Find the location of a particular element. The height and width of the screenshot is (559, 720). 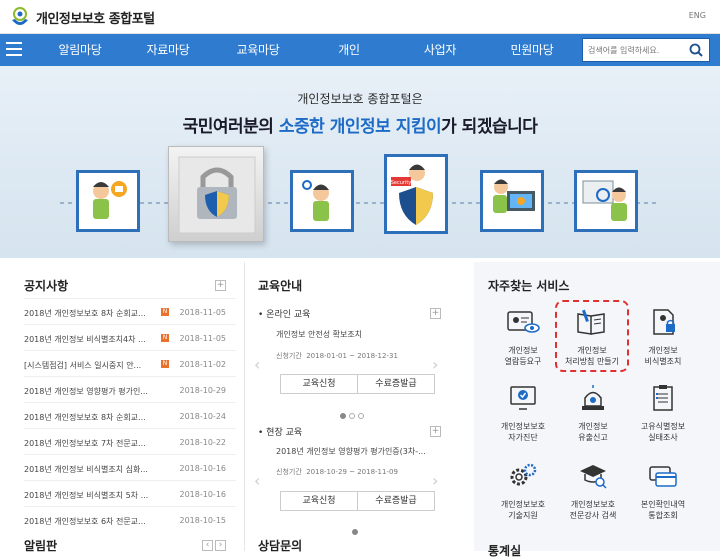

notice-title: 공지사항 is located at coordinates (46, 285).